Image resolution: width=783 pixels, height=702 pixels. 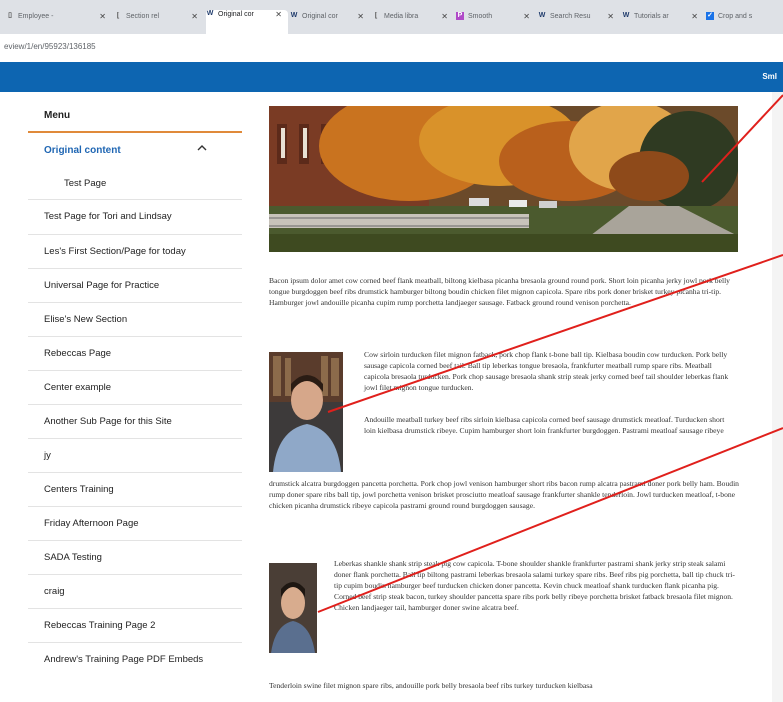 I want to click on browser-tab: [Media libra ✕, so click(x=413, y=23).